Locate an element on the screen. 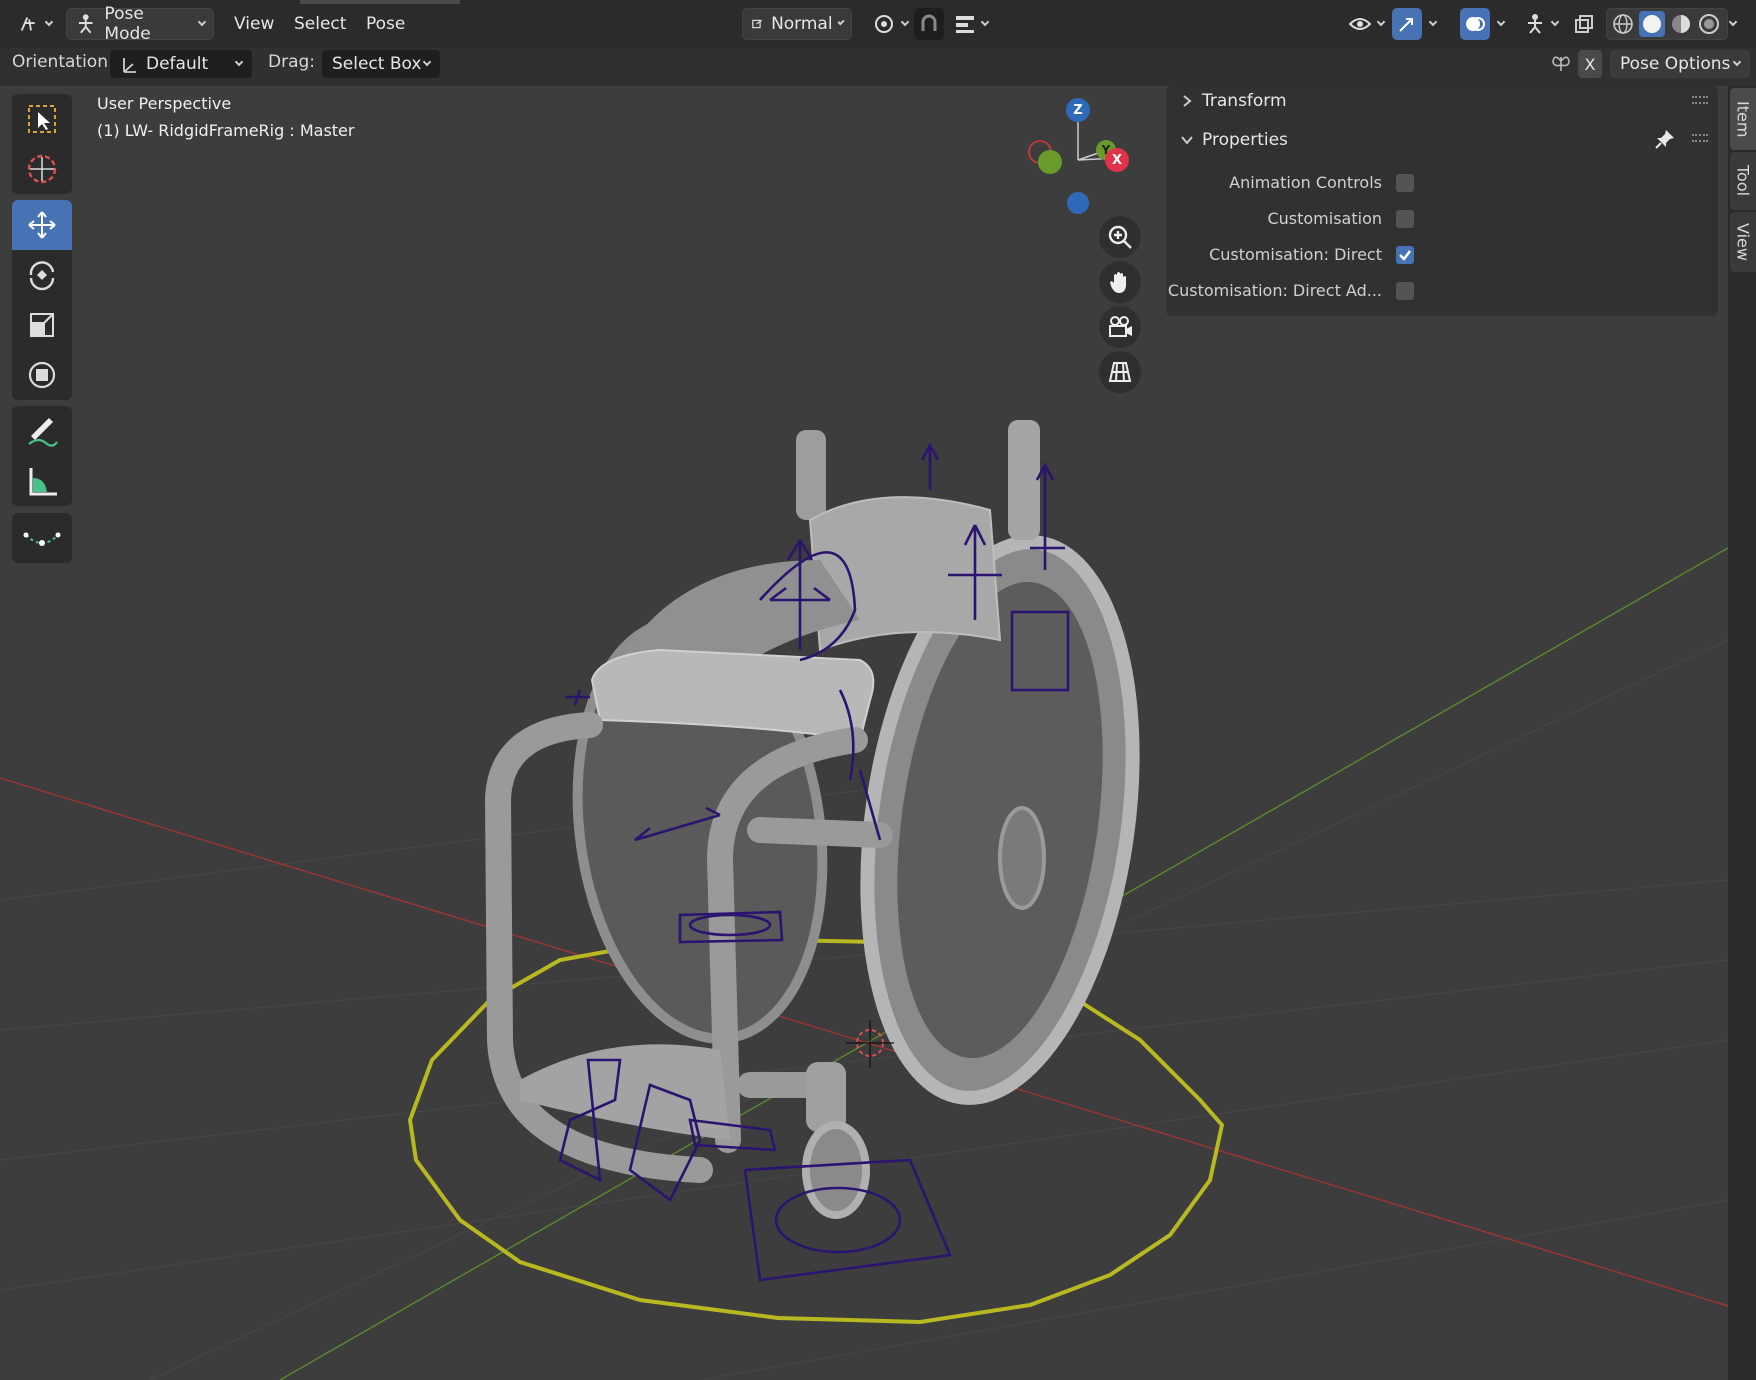 The image size is (1756, 1380). wireframe-shading-icon is located at coordinates (1623, 24).